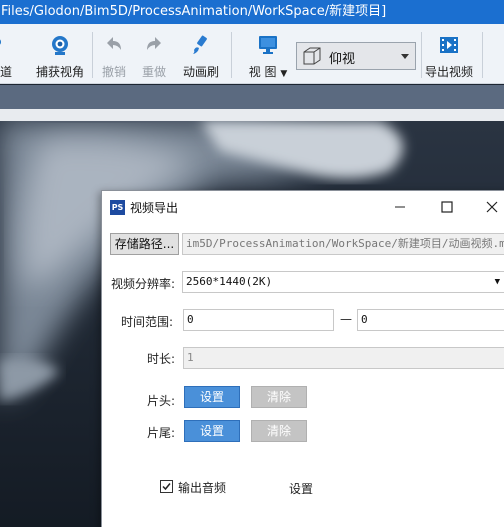  I want to click on time-range-label: 时间范围:, so click(147, 322).